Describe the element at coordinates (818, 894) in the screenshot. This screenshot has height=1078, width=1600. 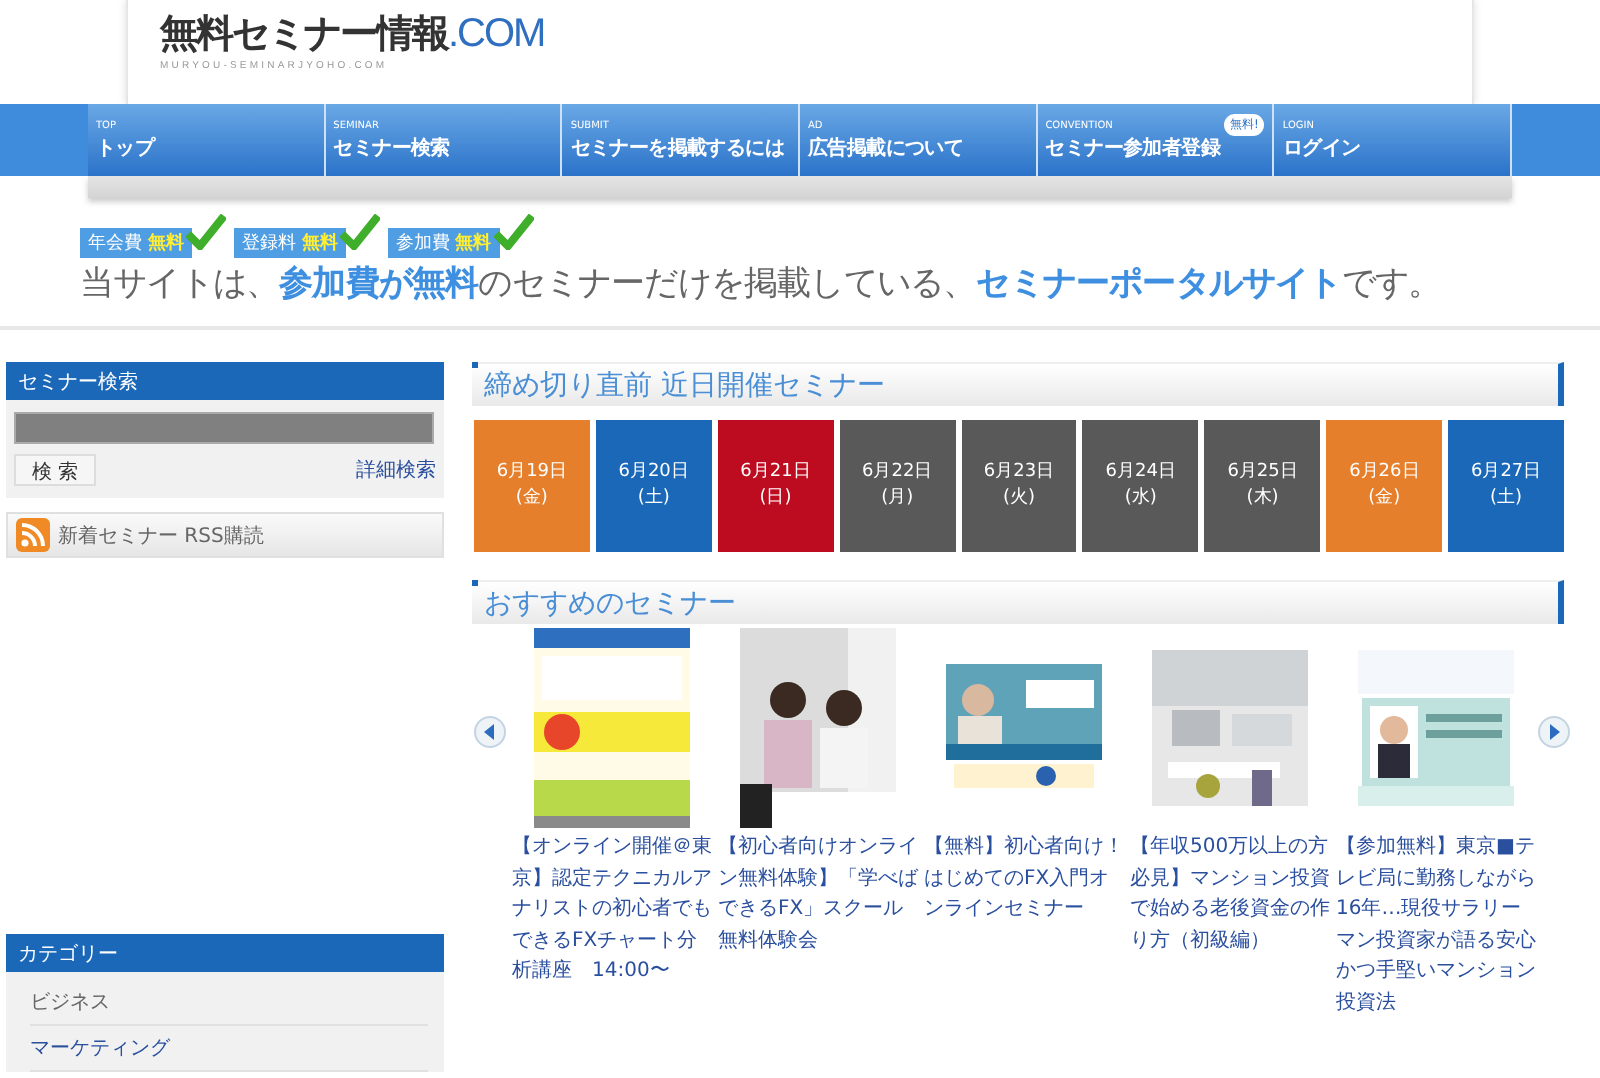
I see `seminar-link: 【初心者向けオンライン無料体験】「学べばできるFX」スクール無料体験会` at that location.